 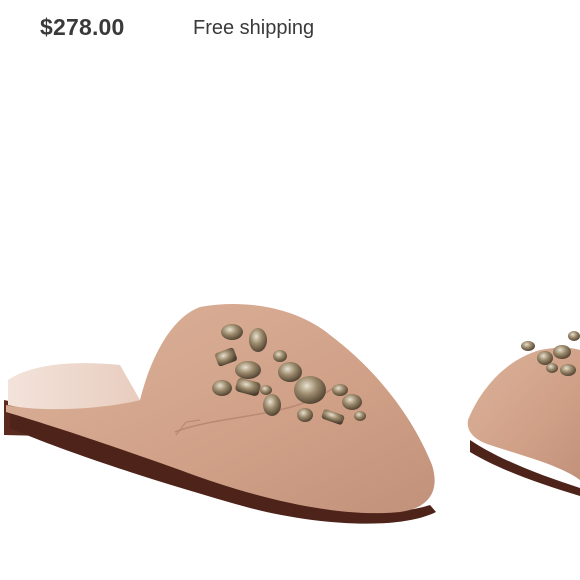 I want to click on listing-price: $278.00, so click(x=82, y=27).